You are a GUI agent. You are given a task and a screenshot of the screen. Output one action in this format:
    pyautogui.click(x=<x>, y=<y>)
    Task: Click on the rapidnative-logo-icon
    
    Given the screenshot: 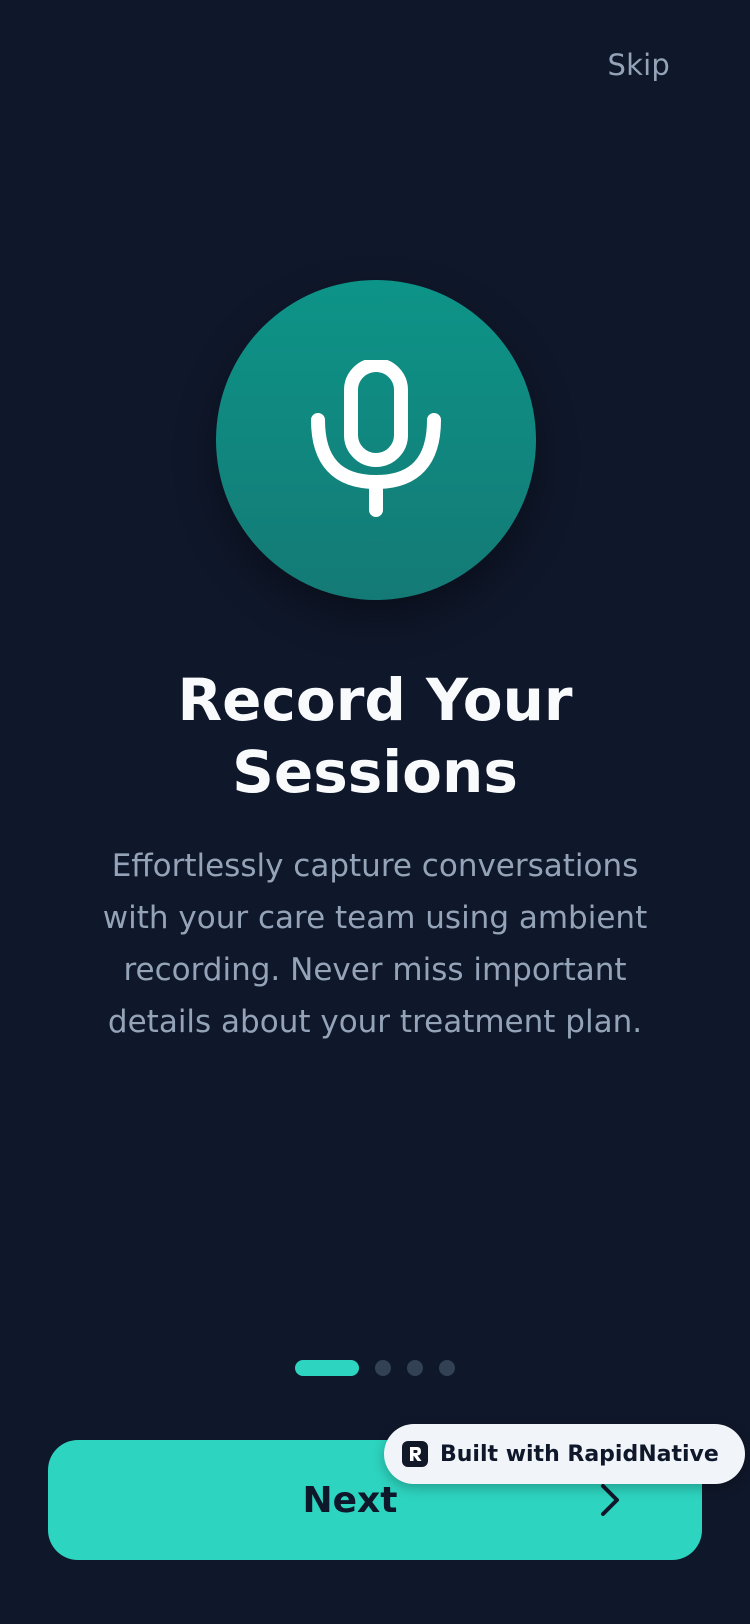 What is the action you would take?
    pyautogui.click(x=415, y=1454)
    